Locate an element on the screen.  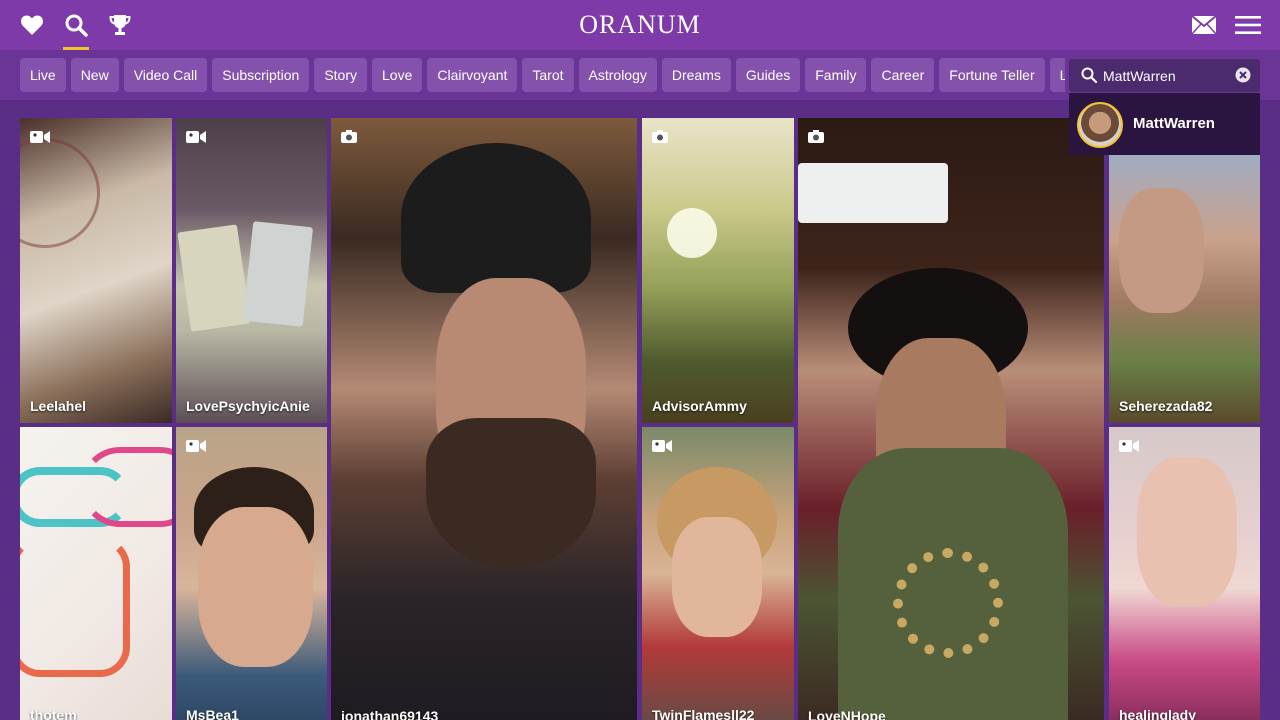
favorites-heart-icon is located at coordinates (32, 25).